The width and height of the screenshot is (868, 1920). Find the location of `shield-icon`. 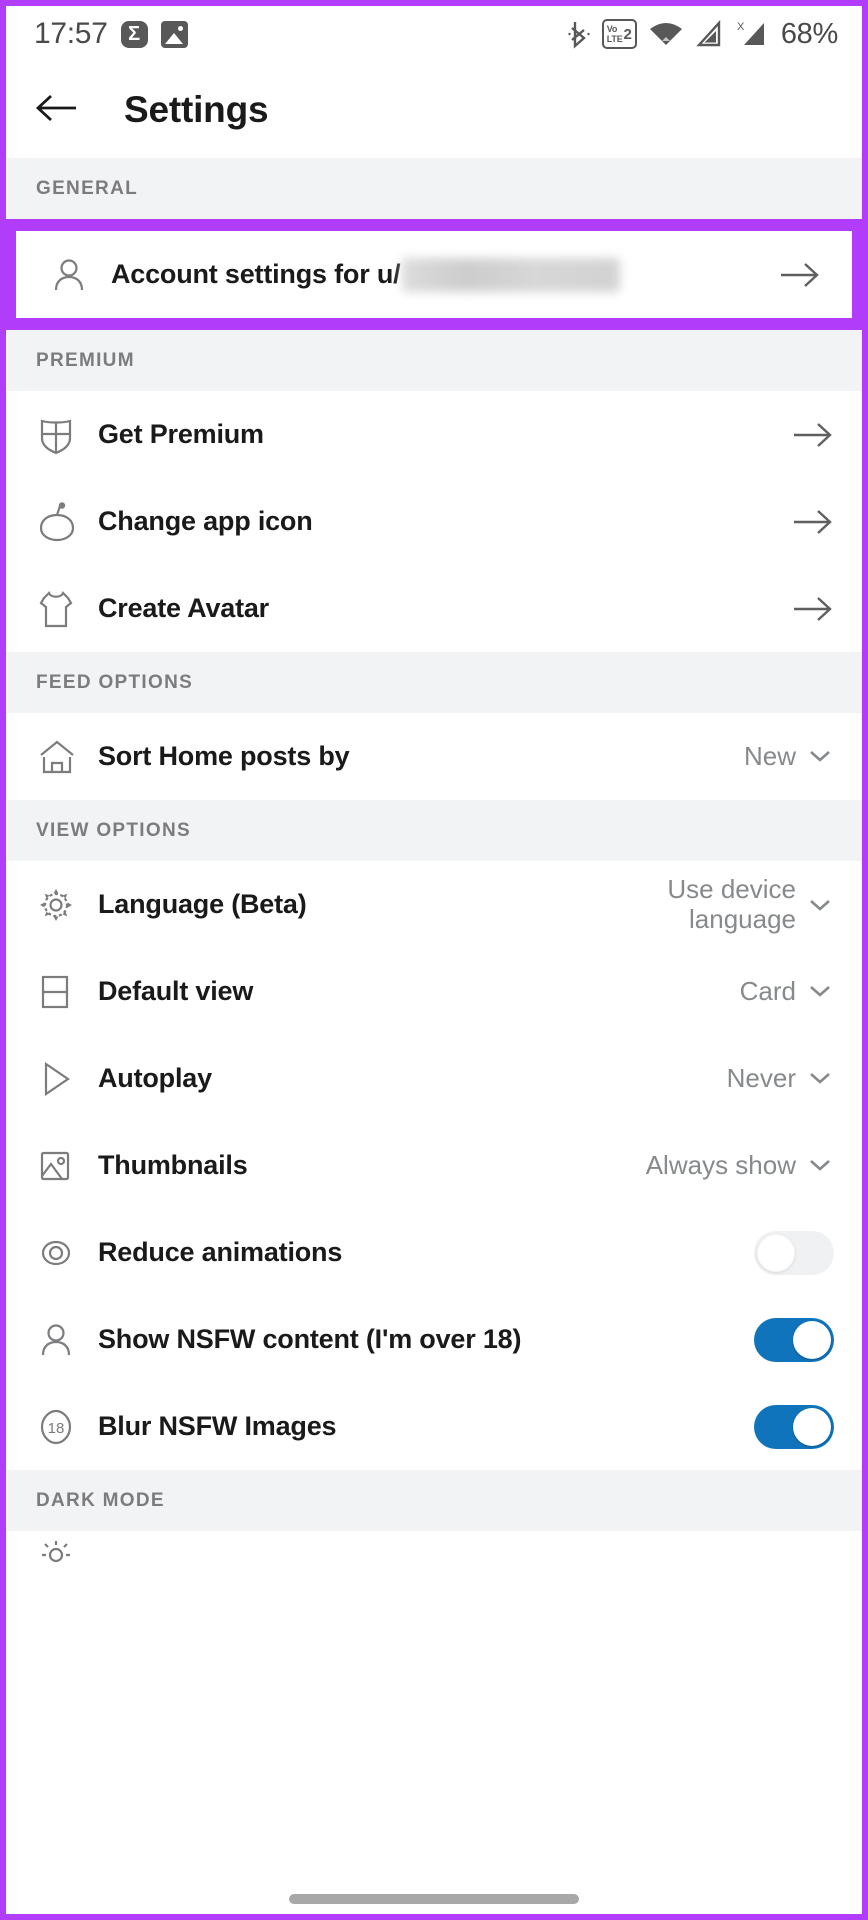

shield-icon is located at coordinates (59, 435).